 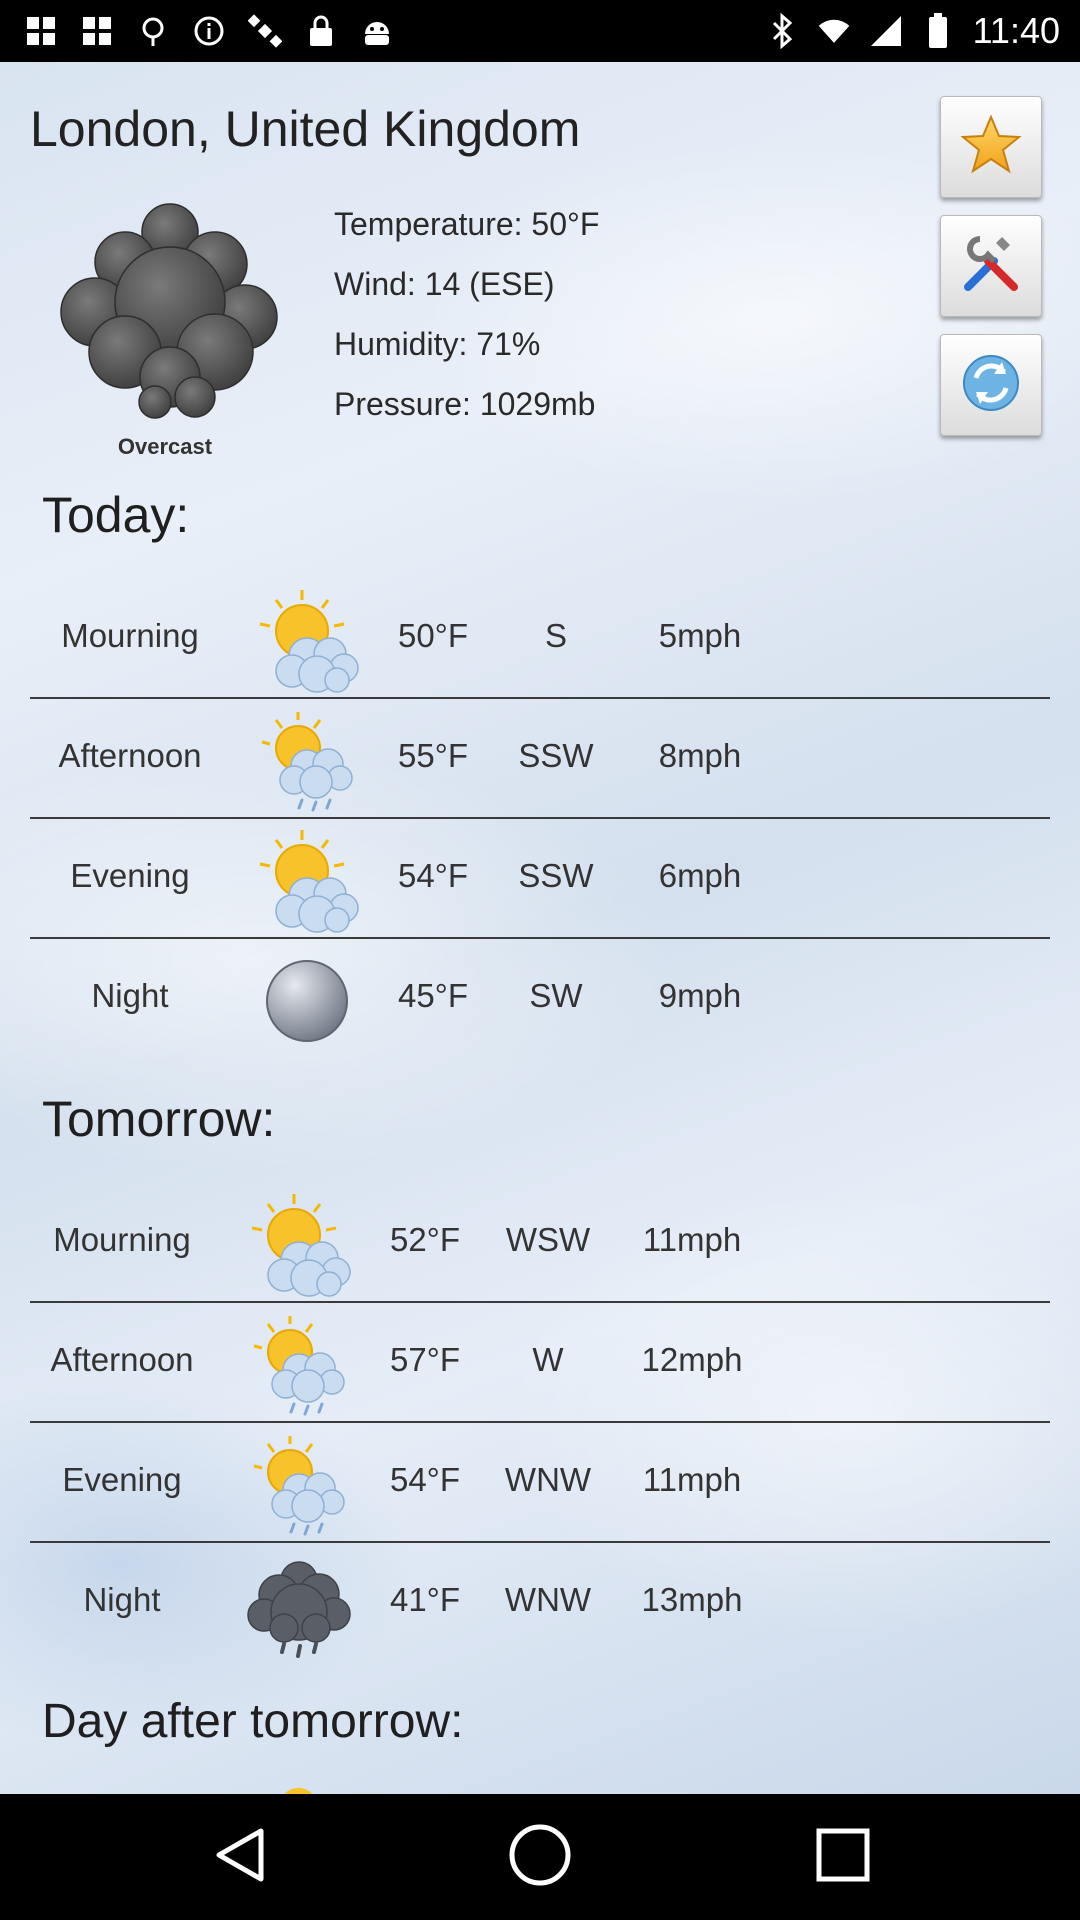 I want to click on wind-speed: 8mph, so click(x=700, y=755).